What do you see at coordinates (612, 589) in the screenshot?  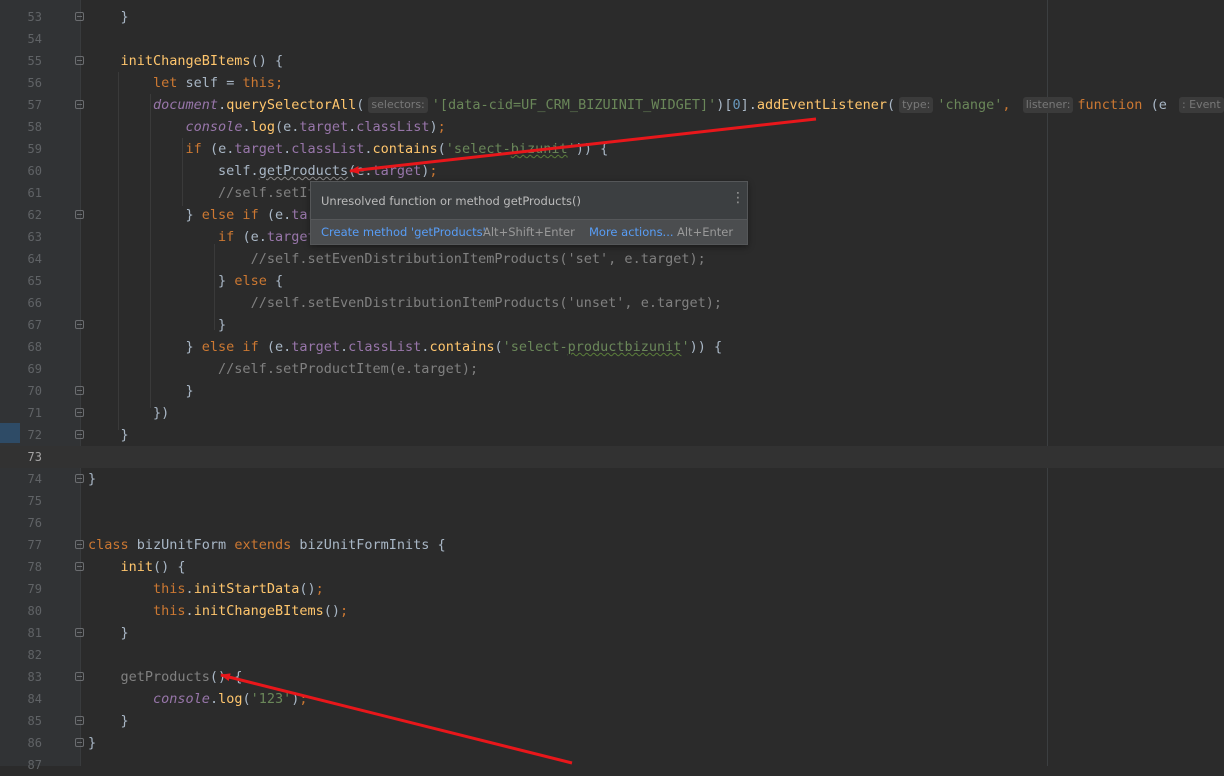 I see `code-line: 79 this.initStartData();` at bounding box center [612, 589].